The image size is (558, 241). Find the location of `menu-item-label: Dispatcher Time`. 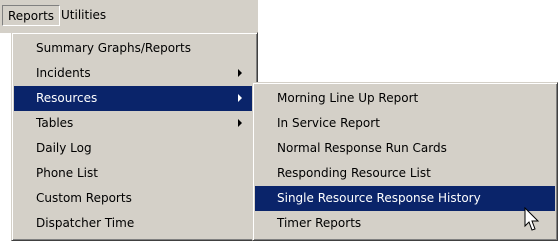

menu-item-label: Dispatcher Time is located at coordinates (85, 223).